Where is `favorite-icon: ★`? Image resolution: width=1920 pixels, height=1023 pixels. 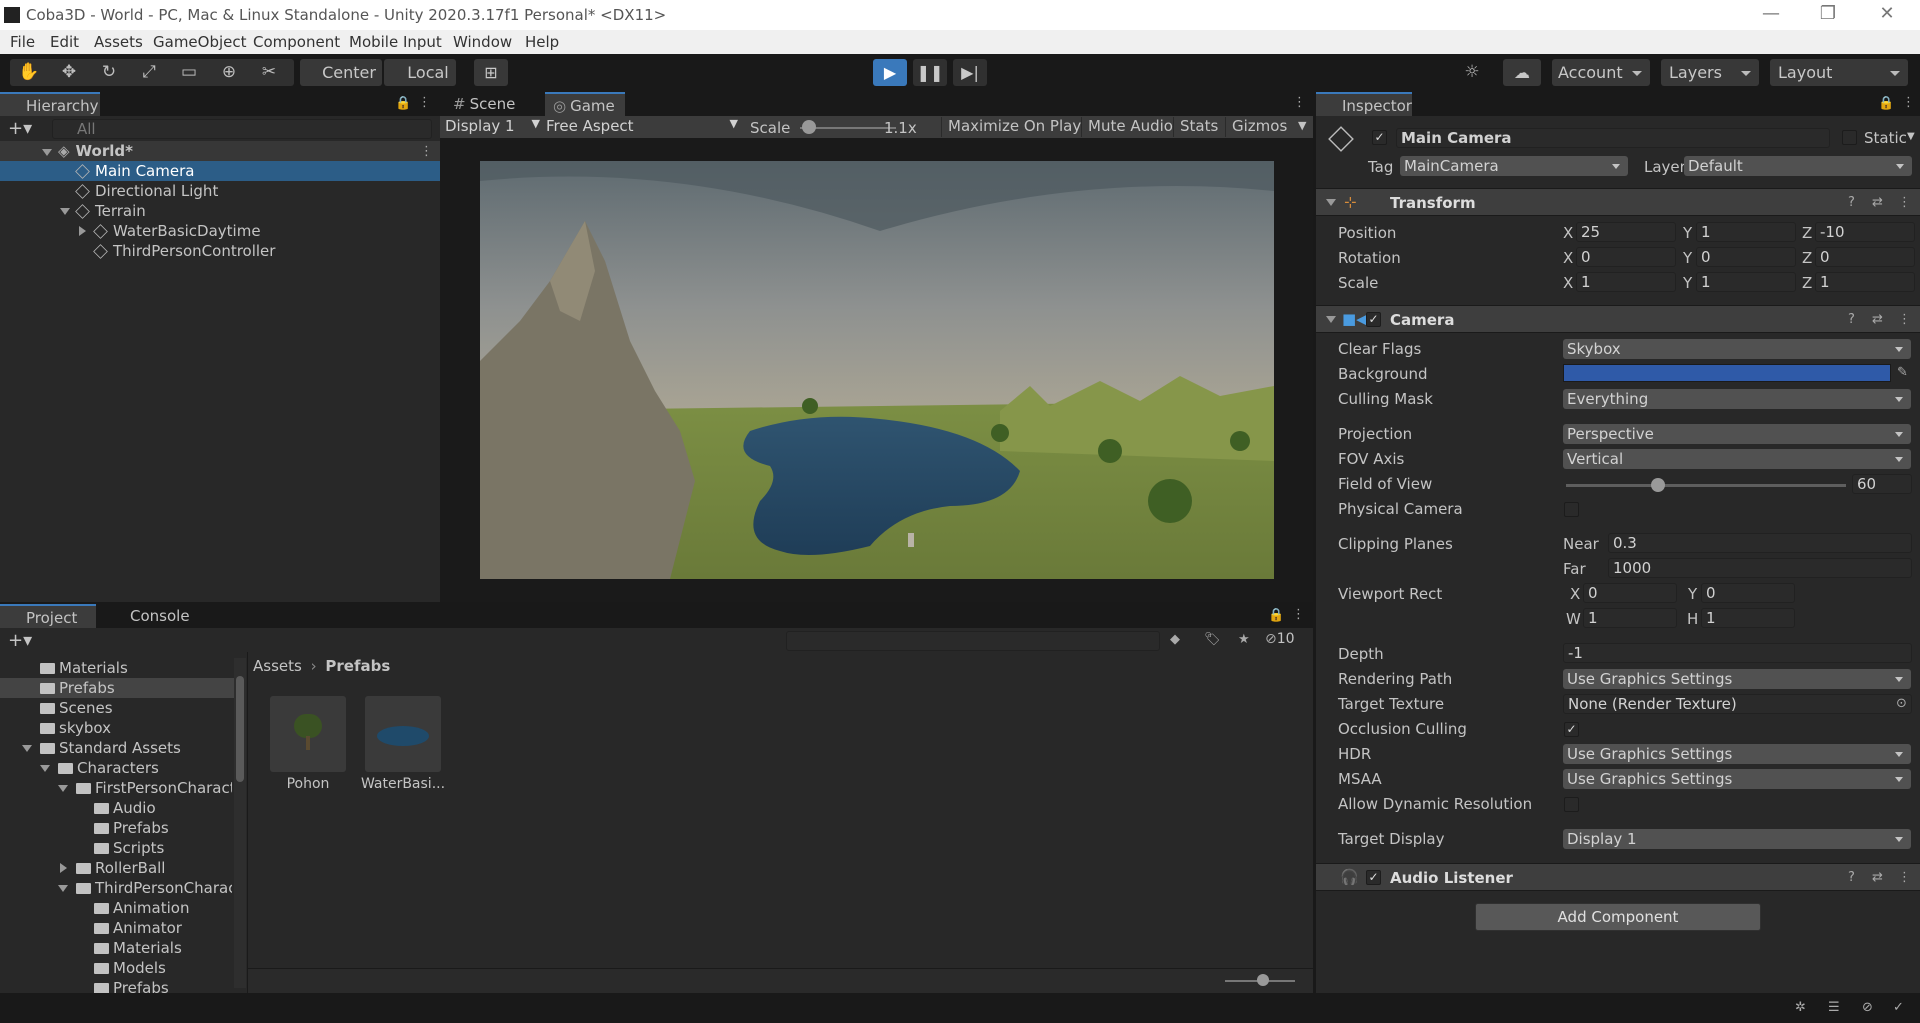 favorite-icon: ★ is located at coordinates (1244, 639).